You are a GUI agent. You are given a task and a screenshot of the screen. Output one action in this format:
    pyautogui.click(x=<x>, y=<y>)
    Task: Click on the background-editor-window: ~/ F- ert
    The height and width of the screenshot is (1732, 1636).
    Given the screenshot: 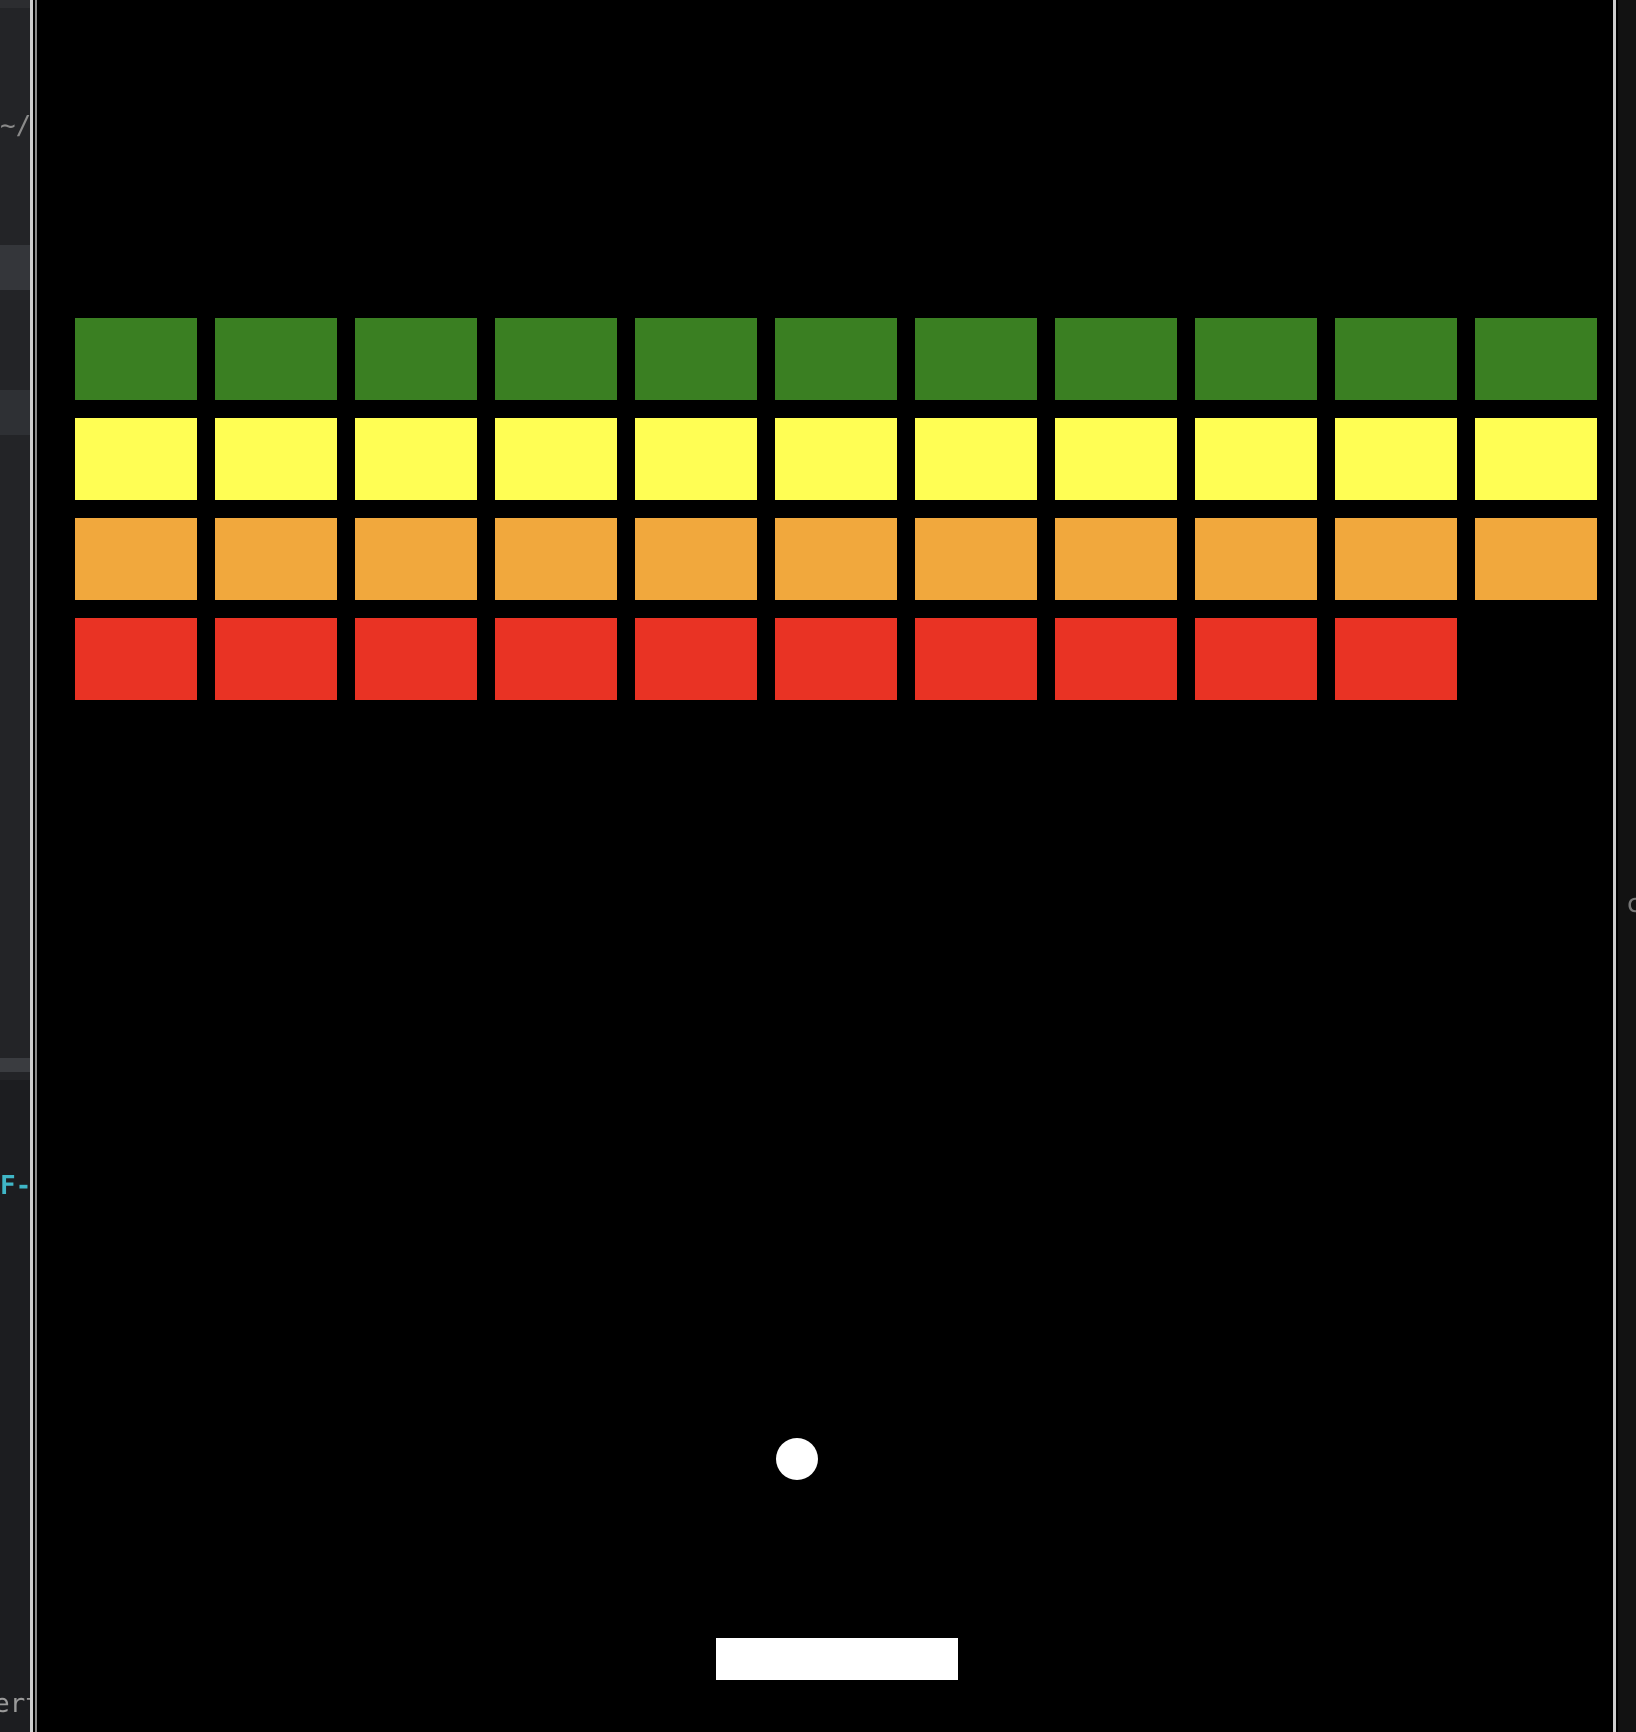 What is the action you would take?
    pyautogui.click(x=15, y=866)
    